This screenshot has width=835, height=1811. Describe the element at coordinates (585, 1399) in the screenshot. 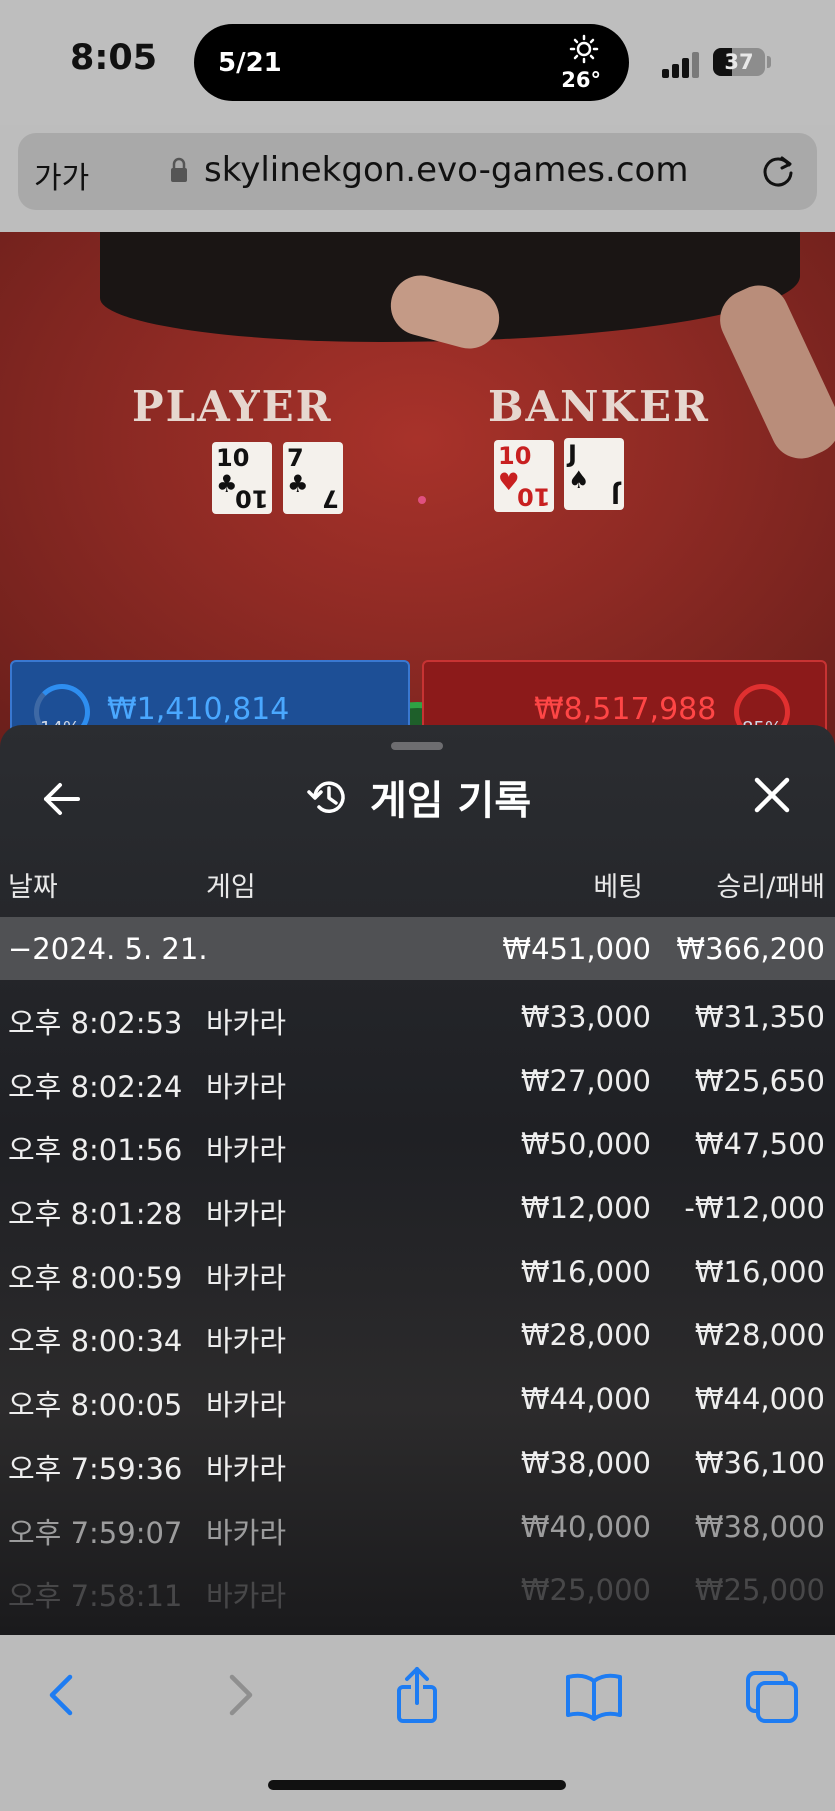

I see `row-bet: ₩44,000` at that location.